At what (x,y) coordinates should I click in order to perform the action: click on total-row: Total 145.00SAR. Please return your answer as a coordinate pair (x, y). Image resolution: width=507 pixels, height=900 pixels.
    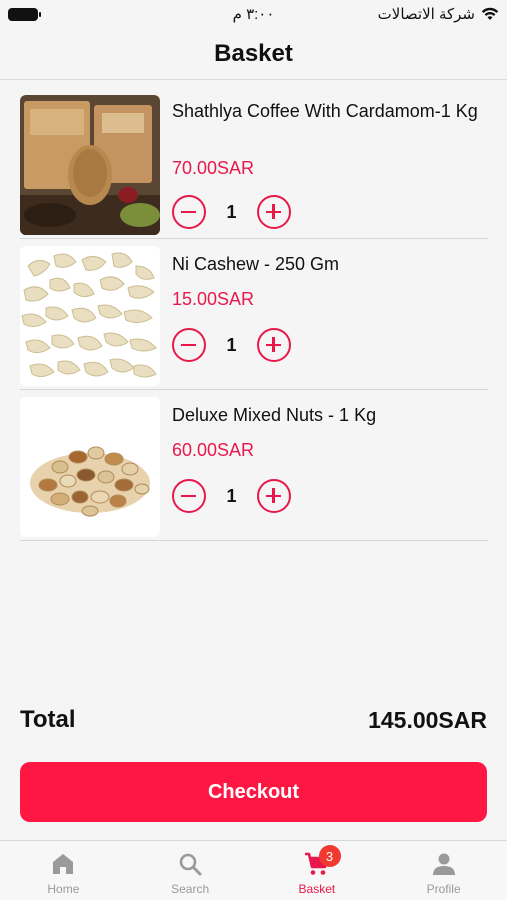
    Looking at the image, I should click on (253, 720).